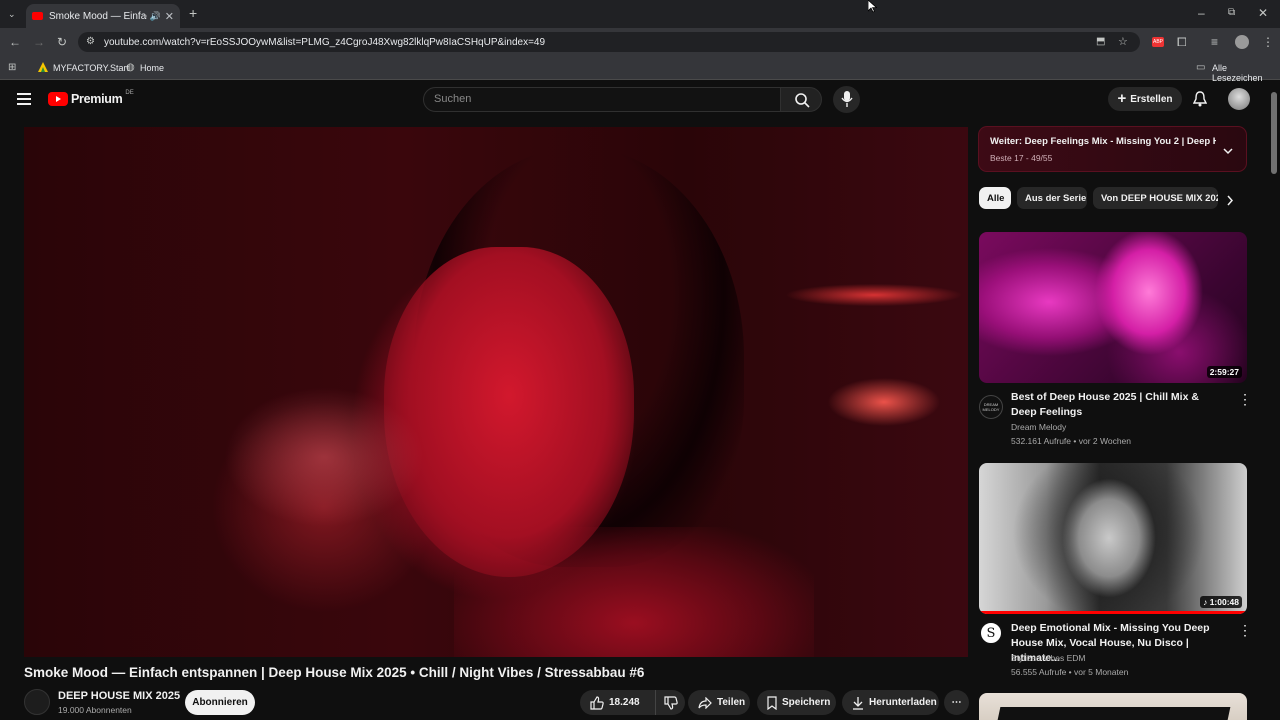 This screenshot has height=720, width=1280. I want to click on install-app-icon: ⬒, so click(1100, 42).